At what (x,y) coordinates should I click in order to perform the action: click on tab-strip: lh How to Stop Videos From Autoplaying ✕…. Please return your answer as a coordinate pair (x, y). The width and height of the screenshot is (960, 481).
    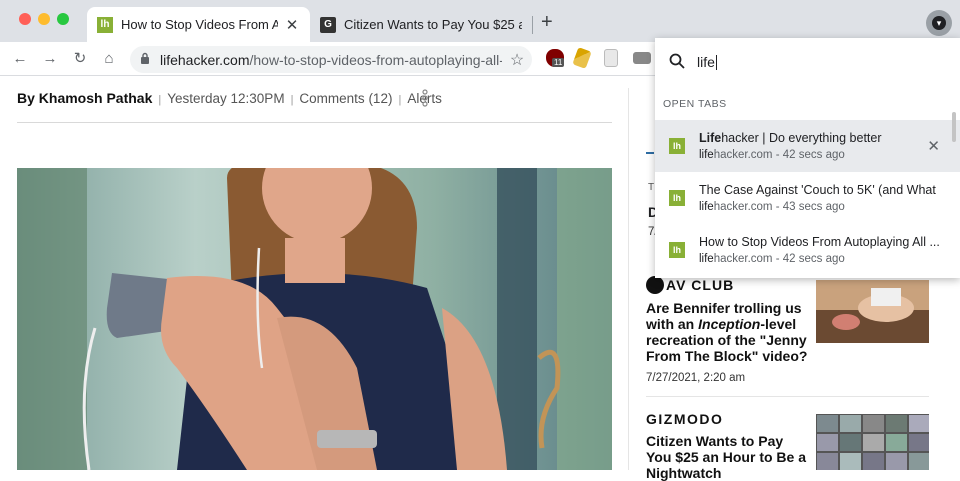
    Looking at the image, I should click on (480, 21).